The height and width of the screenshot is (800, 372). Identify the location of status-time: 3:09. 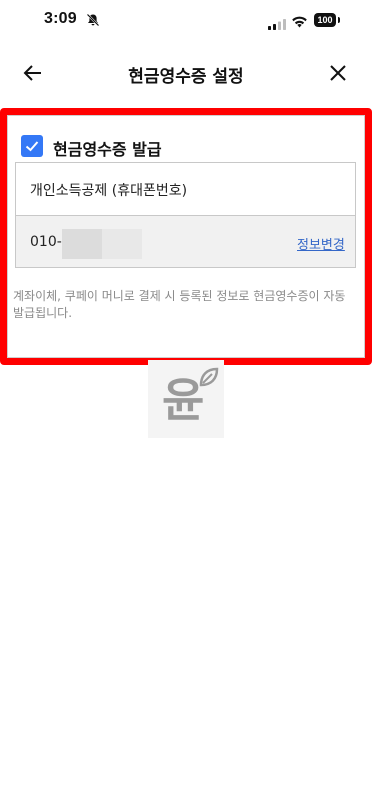
(60, 18).